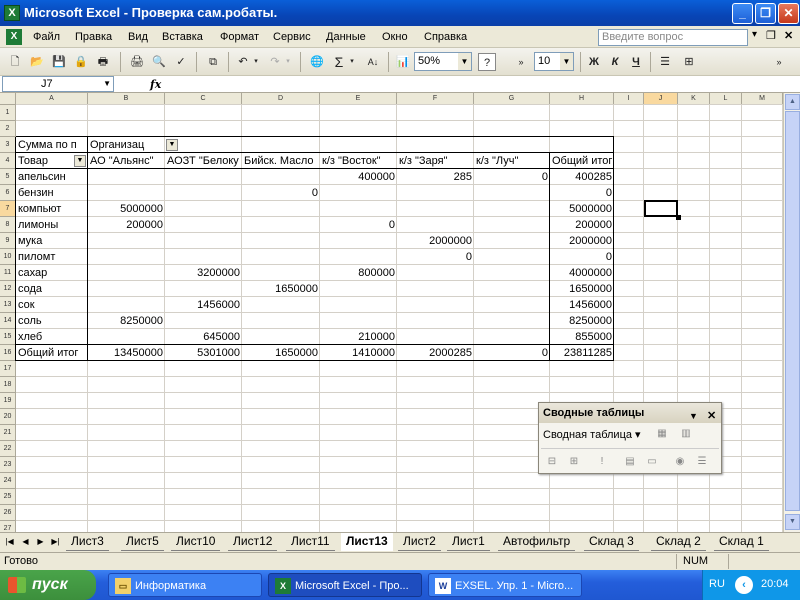  What do you see at coordinates (126, 209) in the screenshot?
I see `pivot-value-cell: 5000000` at bounding box center [126, 209].